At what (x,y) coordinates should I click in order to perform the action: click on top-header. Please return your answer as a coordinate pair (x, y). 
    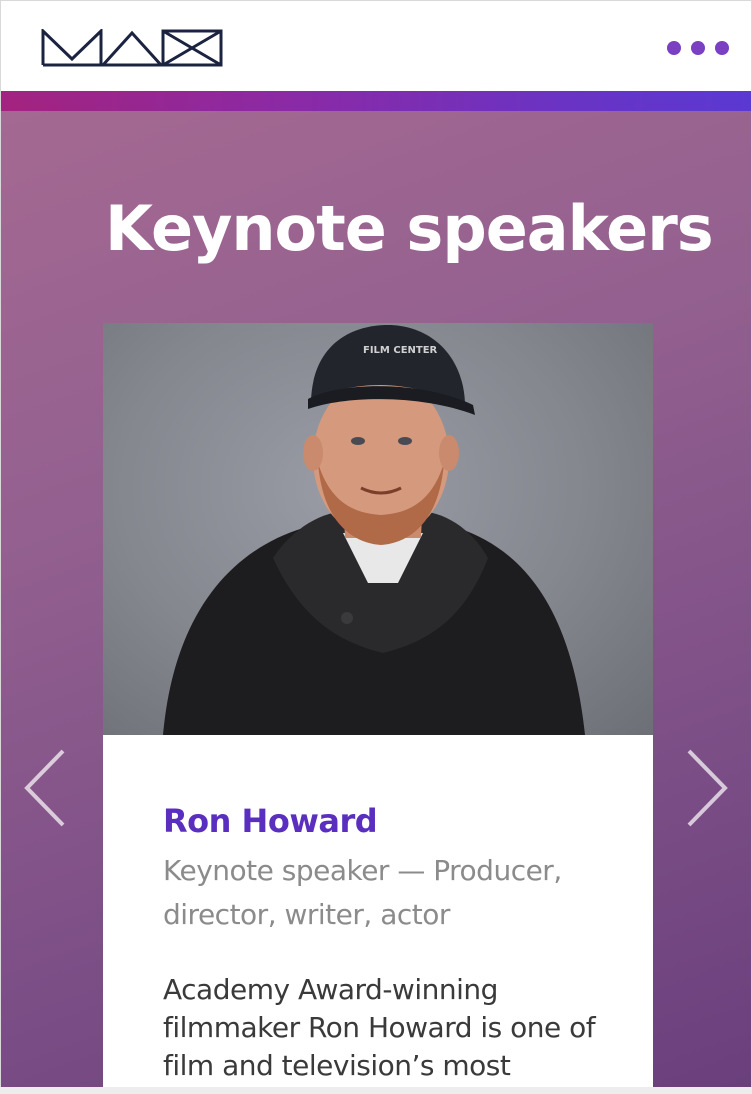
    Looking at the image, I should click on (376, 46).